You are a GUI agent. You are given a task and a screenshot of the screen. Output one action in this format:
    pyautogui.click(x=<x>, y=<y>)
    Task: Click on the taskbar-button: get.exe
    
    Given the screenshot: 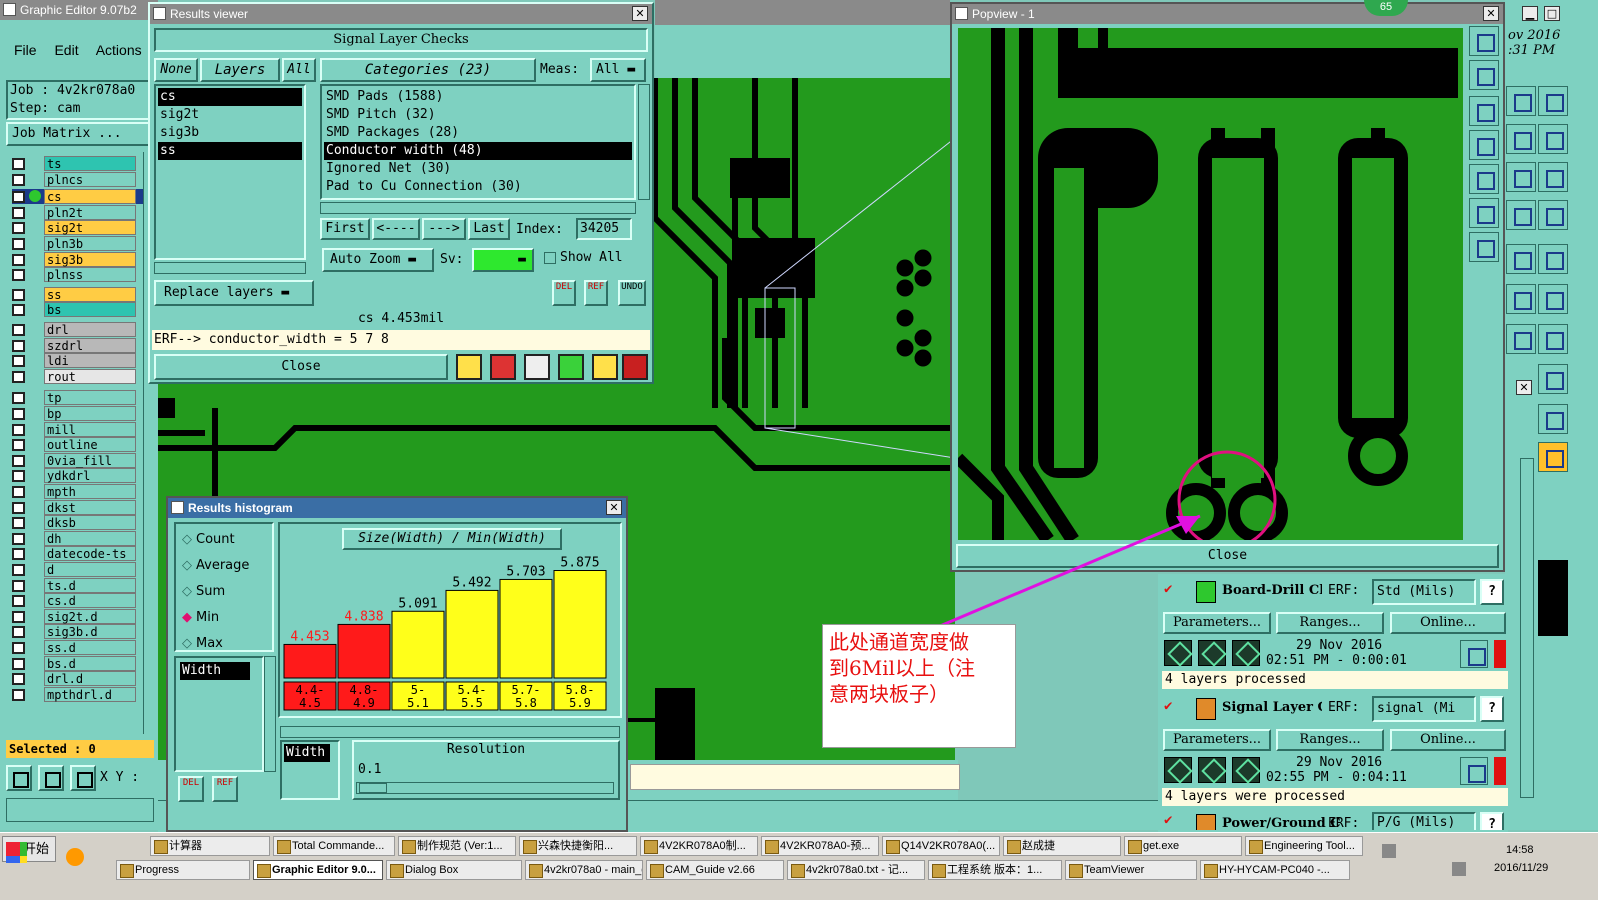 What is the action you would take?
    pyautogui.click(x=1183, y=846)
    